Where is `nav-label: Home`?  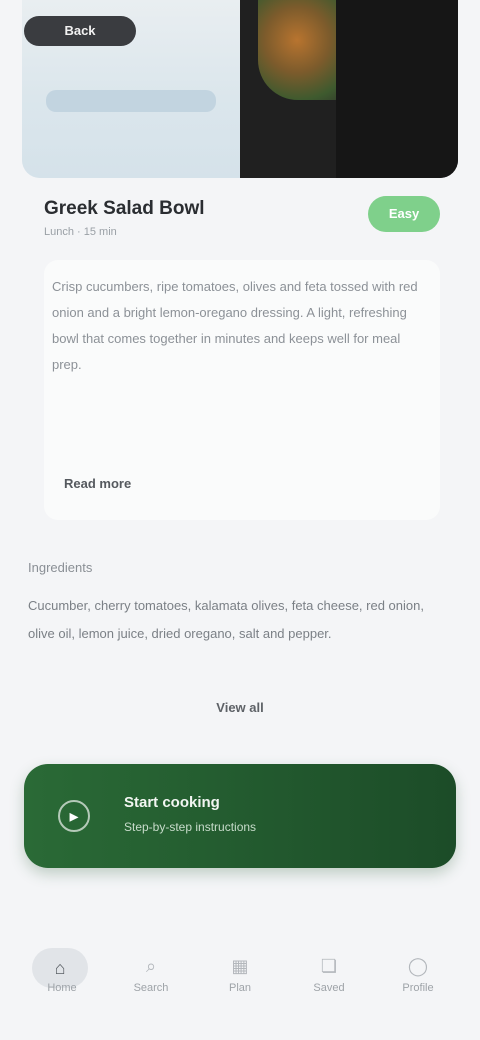 nav-label: Home is located at coordinates (62, 988).